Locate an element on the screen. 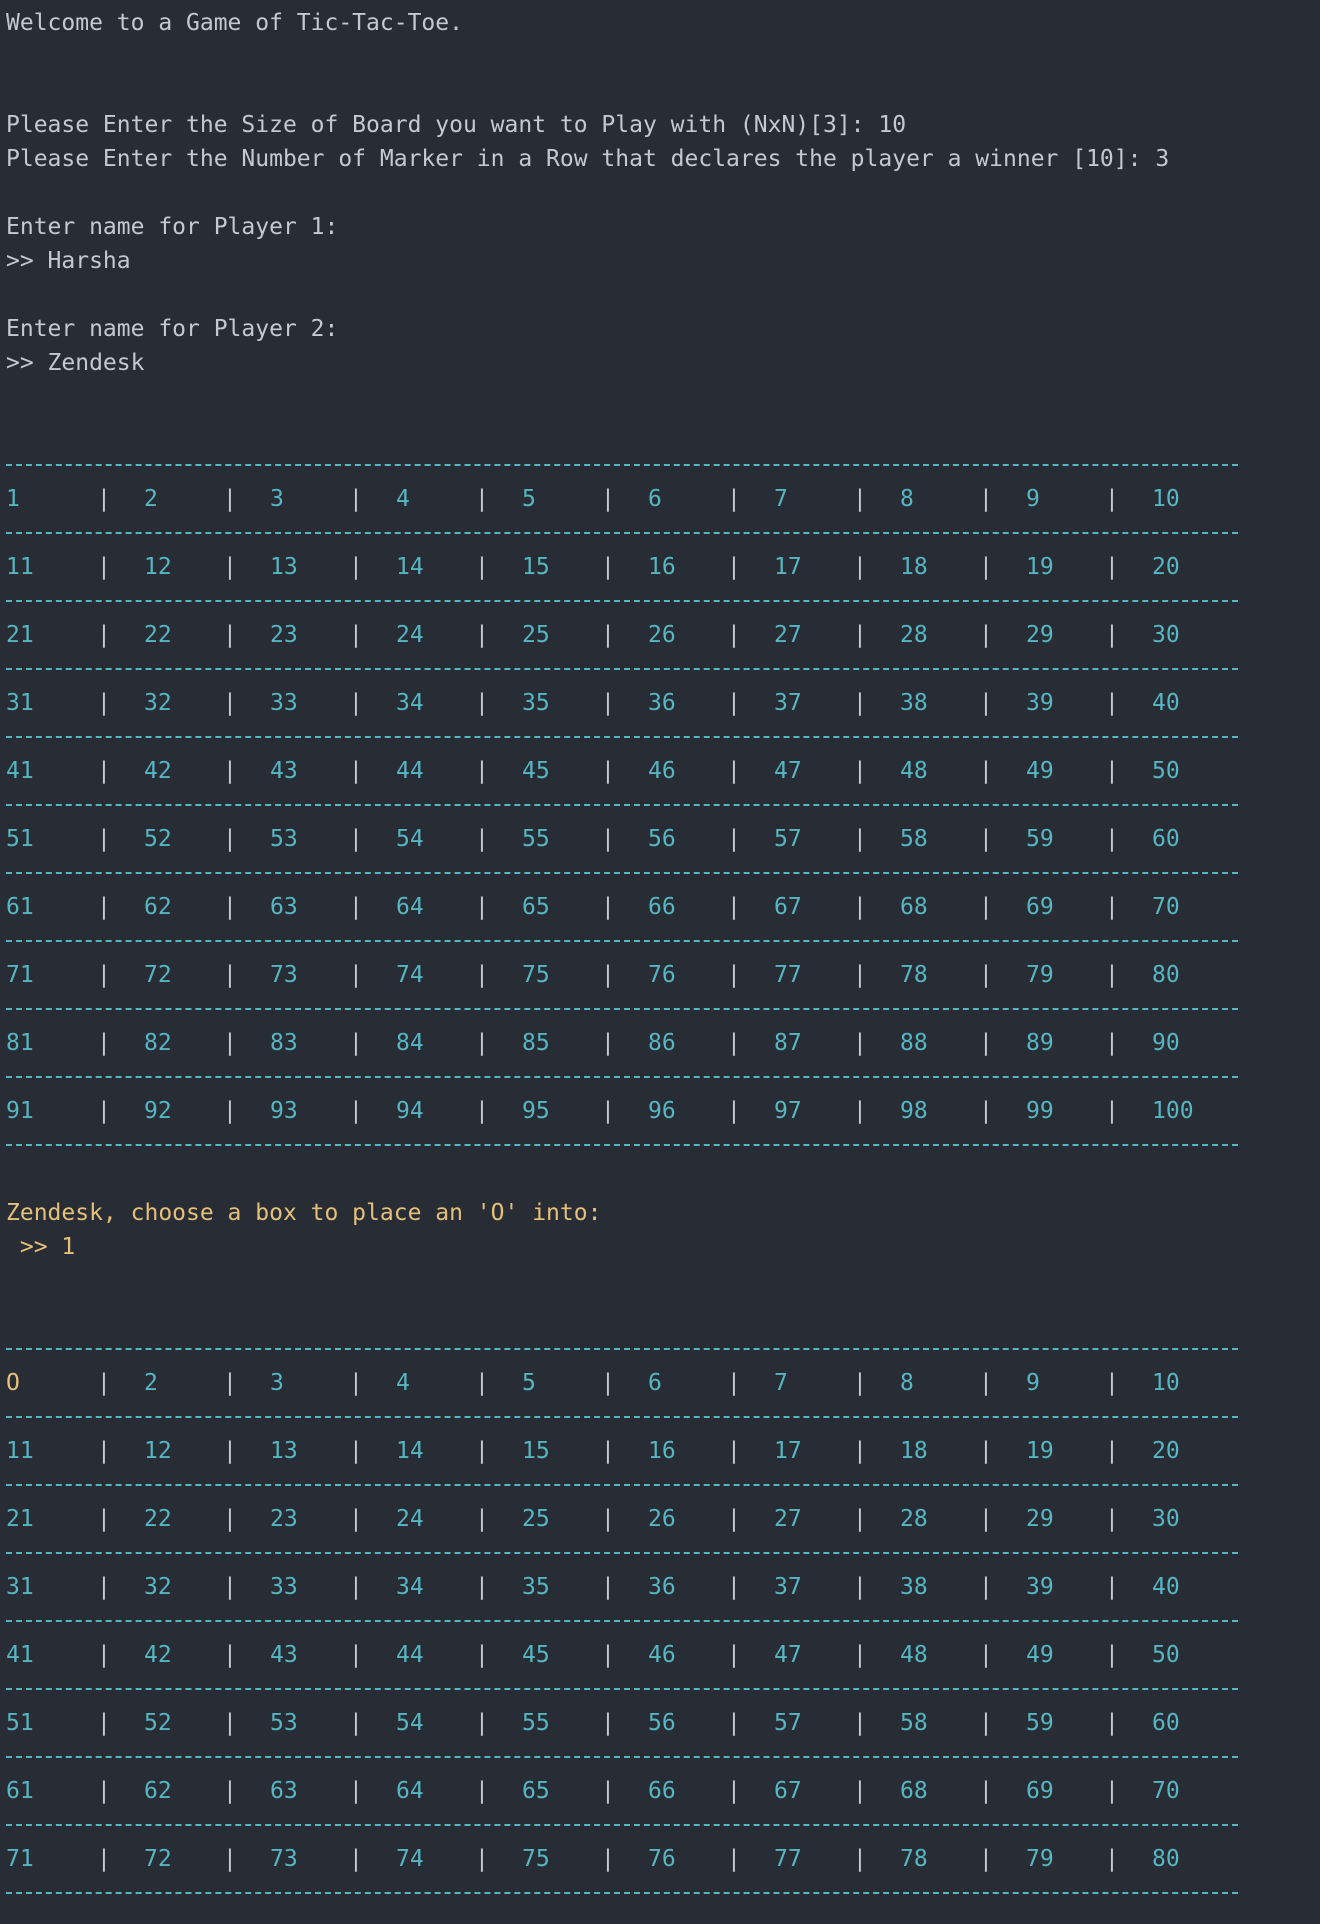 The height and width of the screenshot is (1924, 1320). board-row: 51 | 52 | 53 | 54 | 55 | 56 | 57 | 58 | 59 | 60 is located at coordinates (663, 839).